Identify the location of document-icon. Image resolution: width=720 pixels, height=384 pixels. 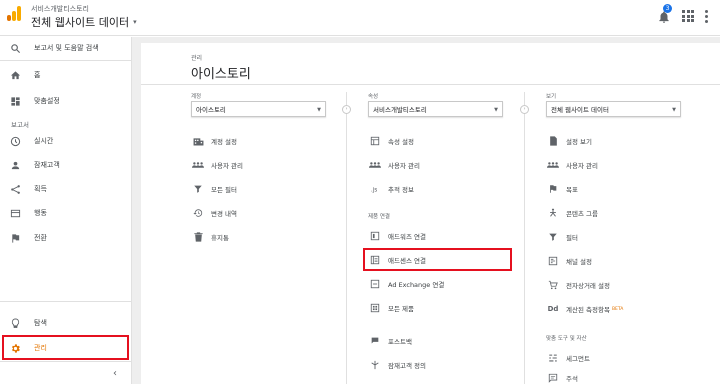
(553, 141).